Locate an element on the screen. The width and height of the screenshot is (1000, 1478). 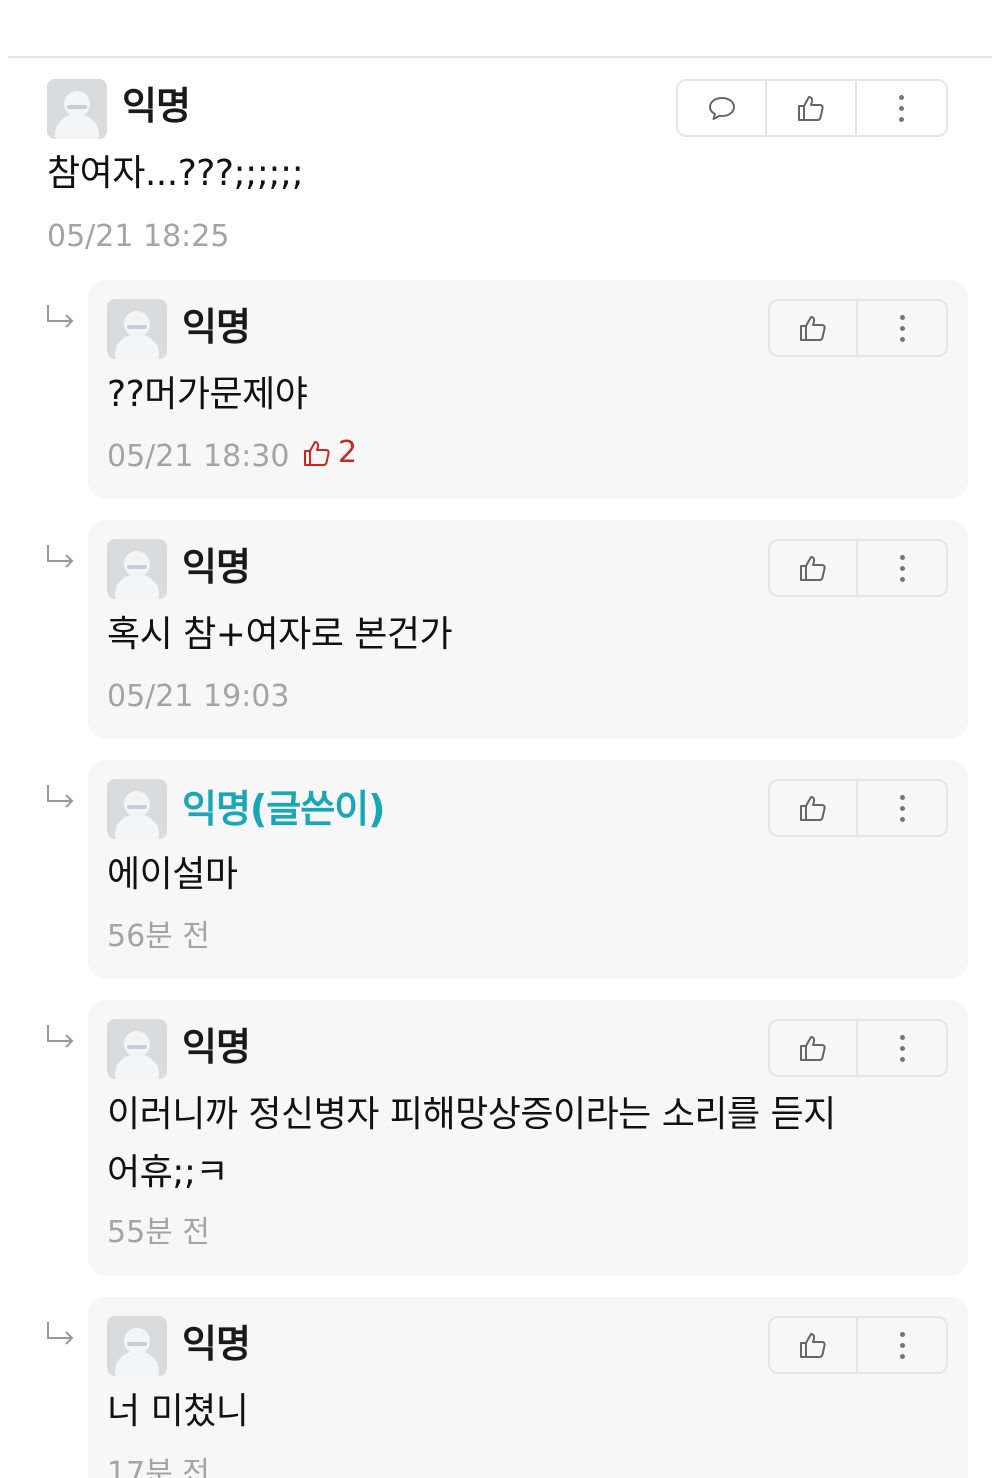
like-count-value: 2 is located at coordinates (348, 452).